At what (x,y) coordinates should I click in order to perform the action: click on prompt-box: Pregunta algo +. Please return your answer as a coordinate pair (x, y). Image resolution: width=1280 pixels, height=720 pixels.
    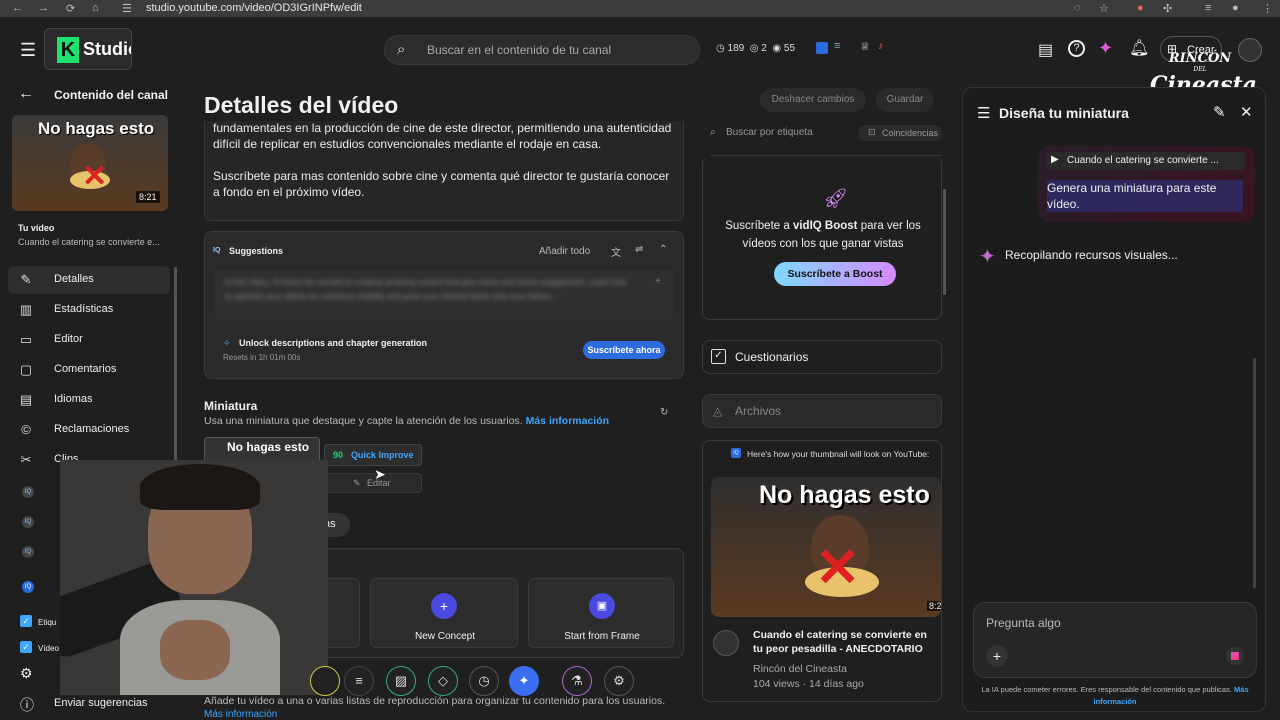
    Looking at the image, I should click on (1115, 640).